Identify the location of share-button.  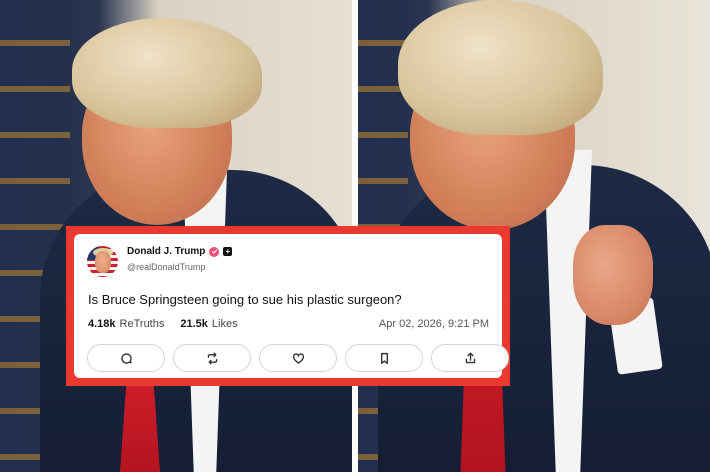
(470, 358).